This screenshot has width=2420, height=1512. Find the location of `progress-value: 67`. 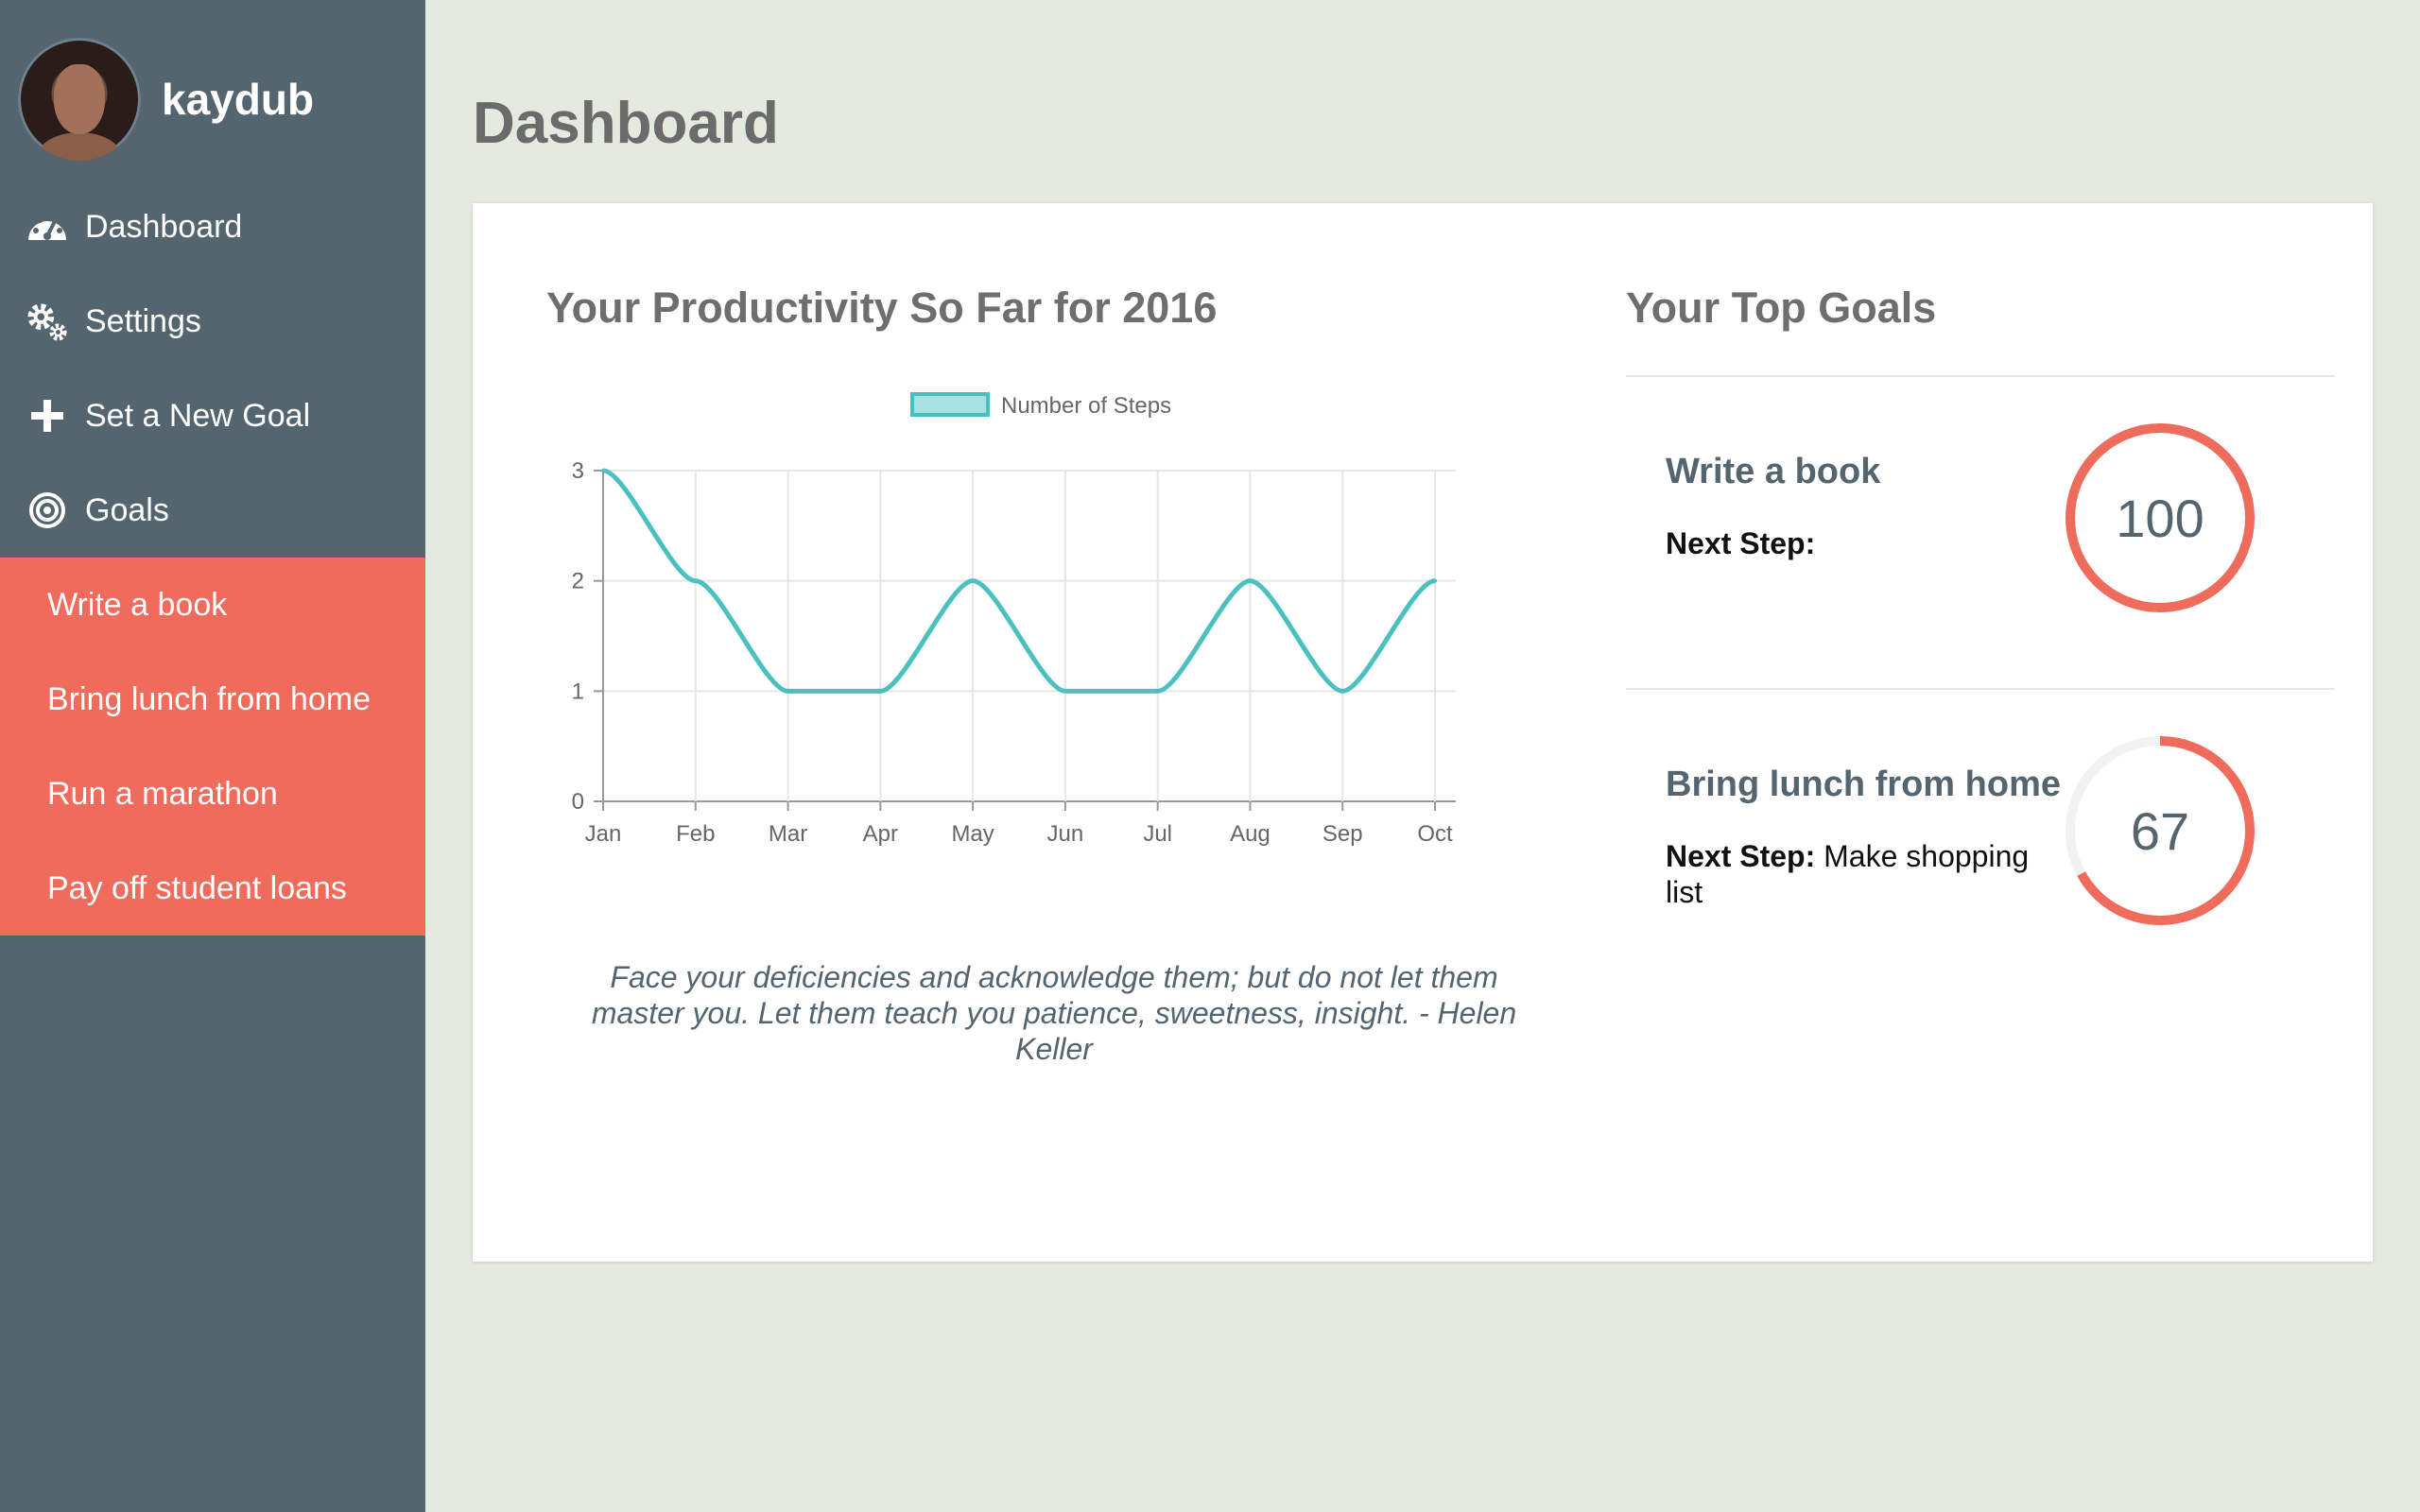

progress-value: 67 is located at coordinates (2160, 831).